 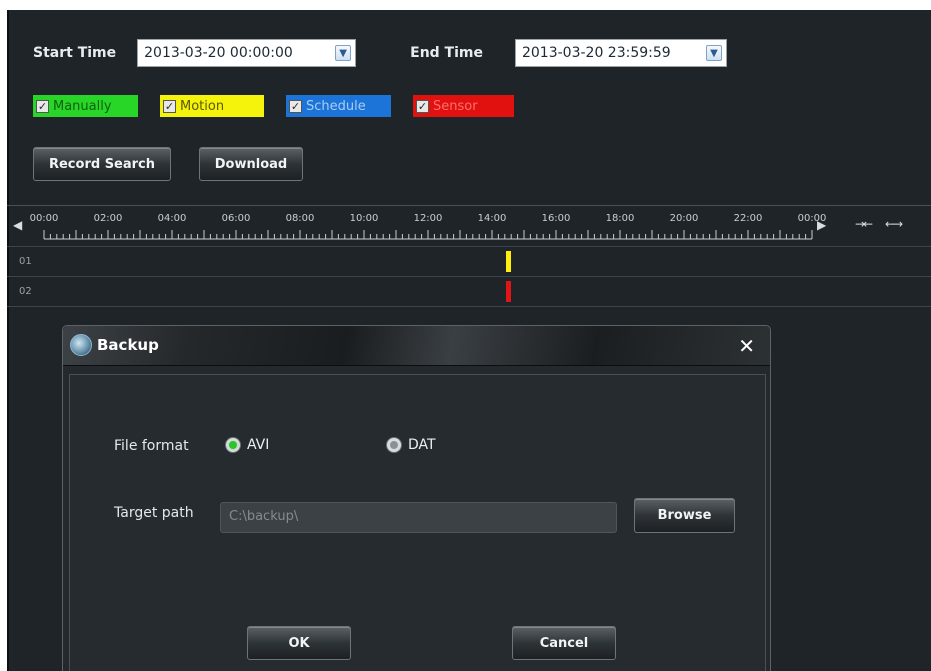 I want to click on timeline-tick-label: 20:00, so click(x=684, y=218).